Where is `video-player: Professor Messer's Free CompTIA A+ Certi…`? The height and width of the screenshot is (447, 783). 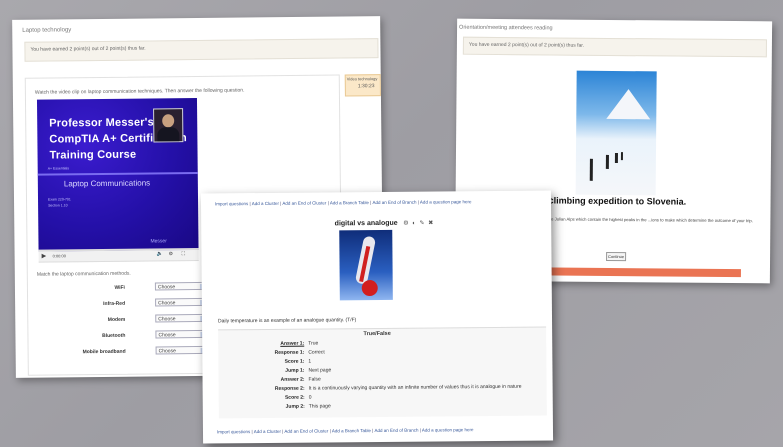
video-player: Professor Messer's Free CompTIA A+ Certi… is located at coordinates (117, 175).